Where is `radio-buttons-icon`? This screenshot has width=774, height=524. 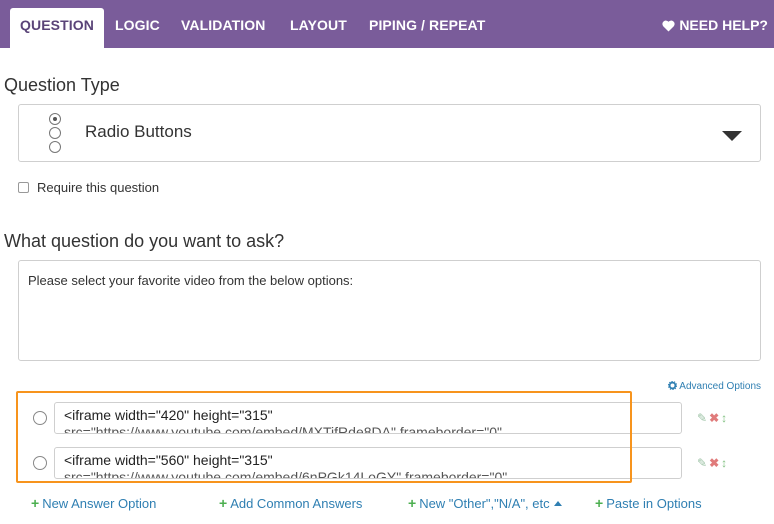 radio-buttons-icon is located at coordinates (56, 134).